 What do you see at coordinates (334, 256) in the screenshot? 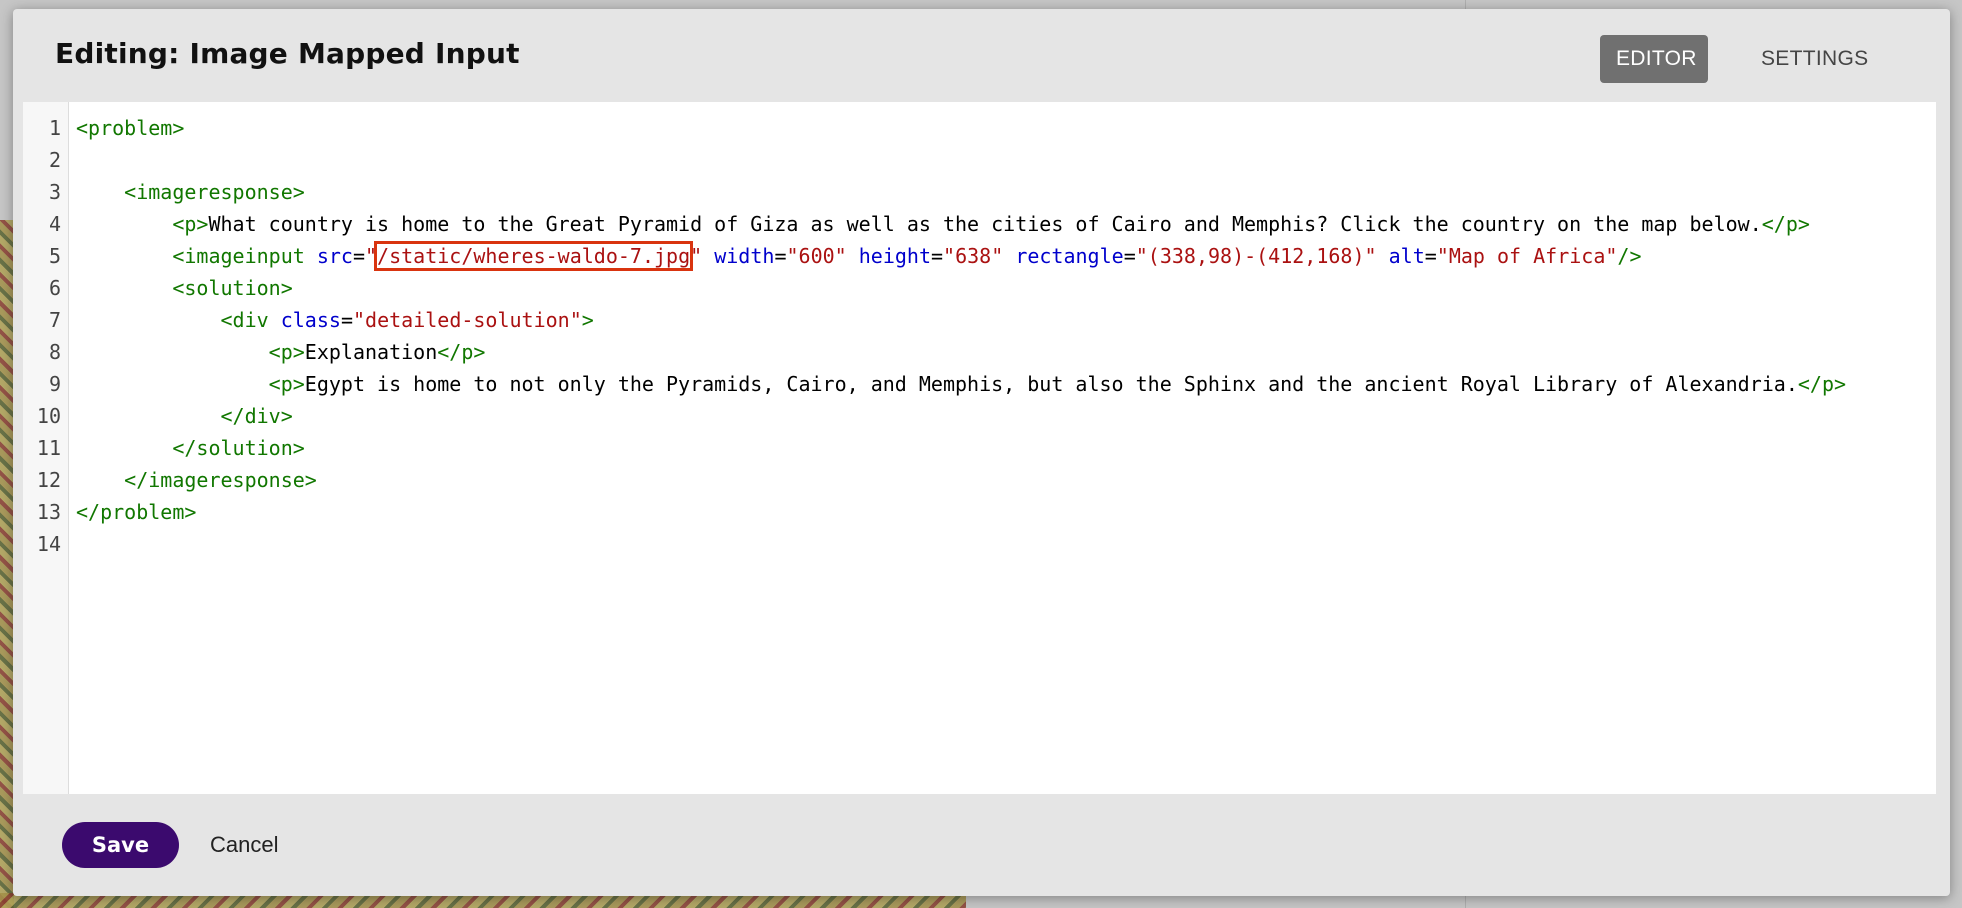
I see `code-token-attr: src` at bounding box center [334, 256].